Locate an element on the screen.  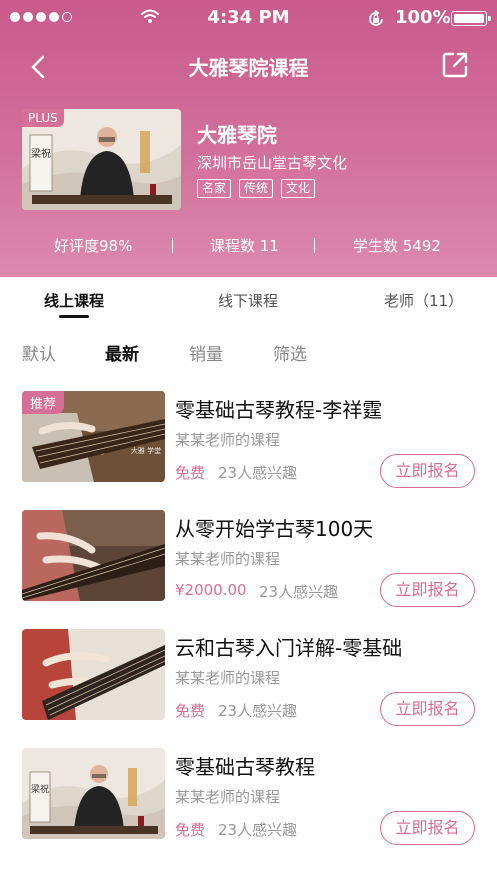
course-type-tabs: 线上课程 线下课程 老师（11） is located at coordinates (248, 301).